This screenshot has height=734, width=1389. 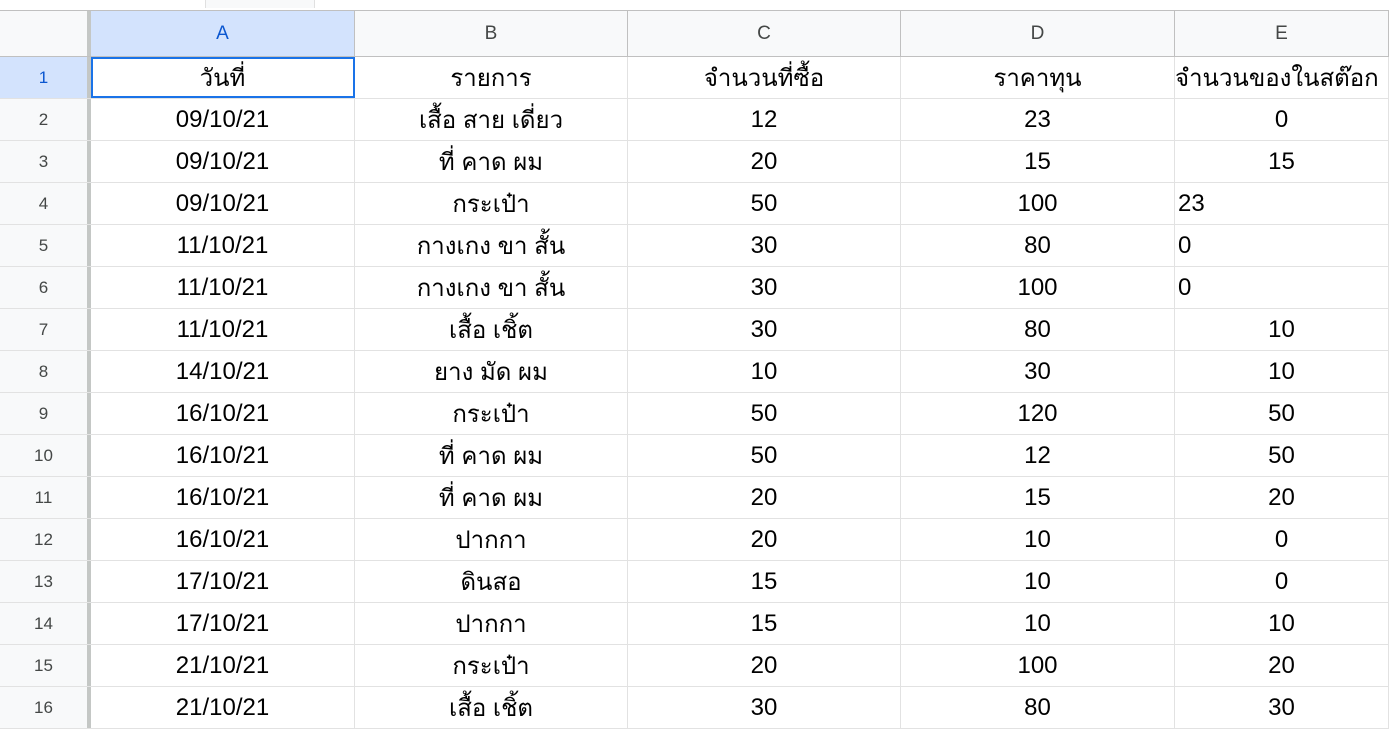 What do you see at coordinates (491, 245) in the screenshot?
I see `cell-b5: กางเกง ขา สั้น` at bounding box center [491, 245].